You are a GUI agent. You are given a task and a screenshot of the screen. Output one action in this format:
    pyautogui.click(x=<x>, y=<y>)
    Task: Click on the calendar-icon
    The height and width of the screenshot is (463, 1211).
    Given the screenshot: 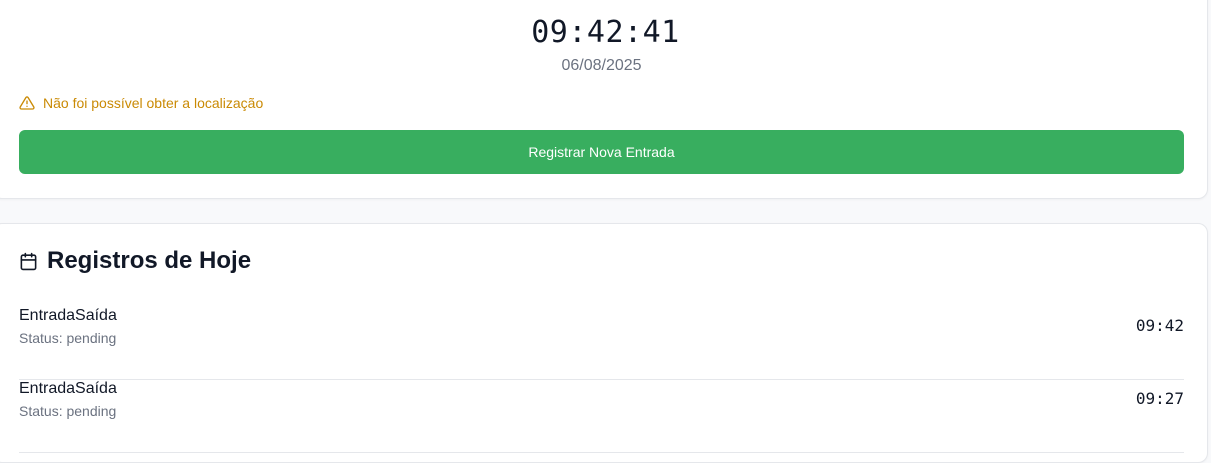 What is the action you would take?
    pyautogui.click(x=28, y=261)
    